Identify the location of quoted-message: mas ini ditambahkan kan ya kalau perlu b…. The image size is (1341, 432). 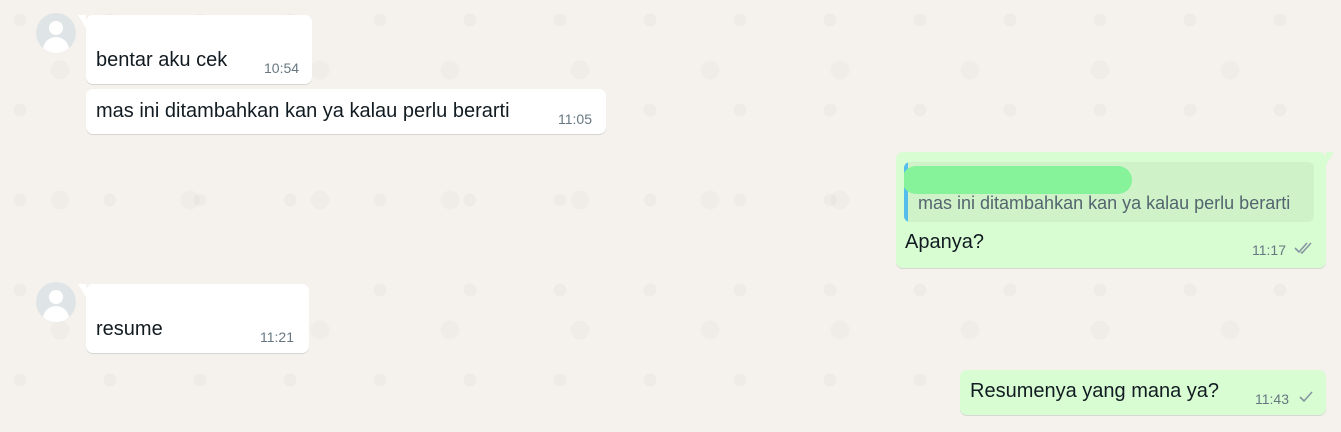
(1109, 192).